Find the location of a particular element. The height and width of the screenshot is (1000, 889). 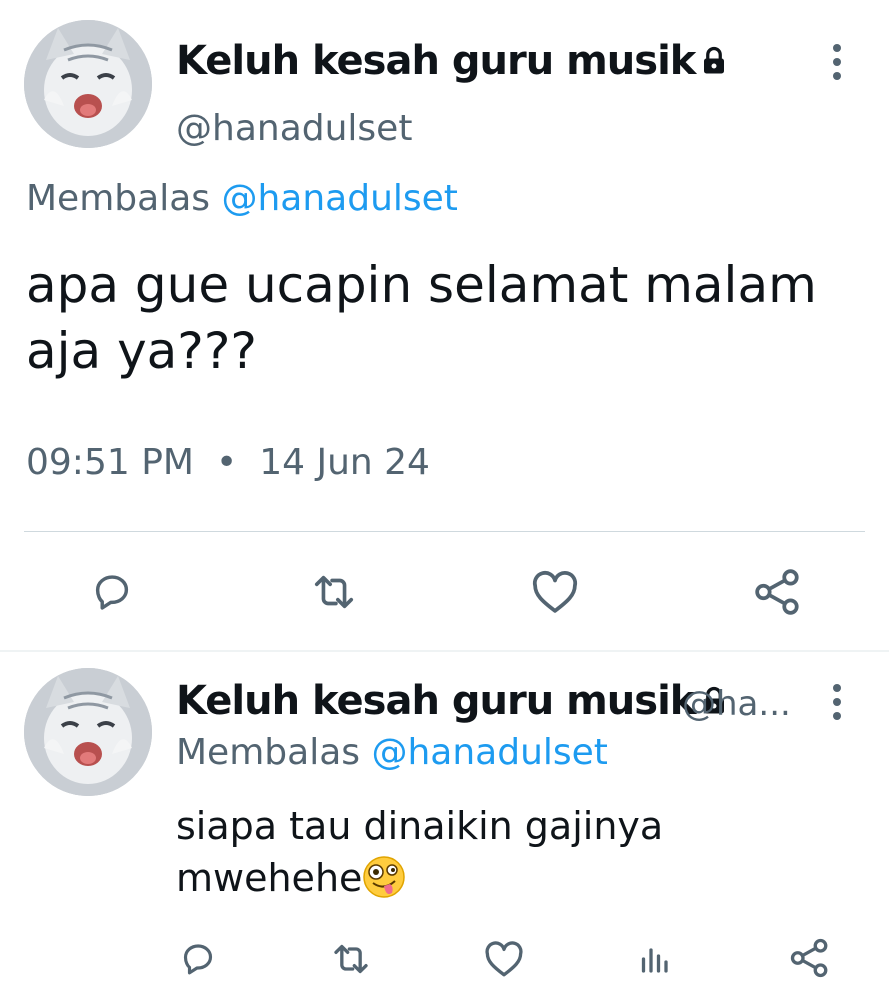

reply-author-avatar is located at coordinates (88, 732).